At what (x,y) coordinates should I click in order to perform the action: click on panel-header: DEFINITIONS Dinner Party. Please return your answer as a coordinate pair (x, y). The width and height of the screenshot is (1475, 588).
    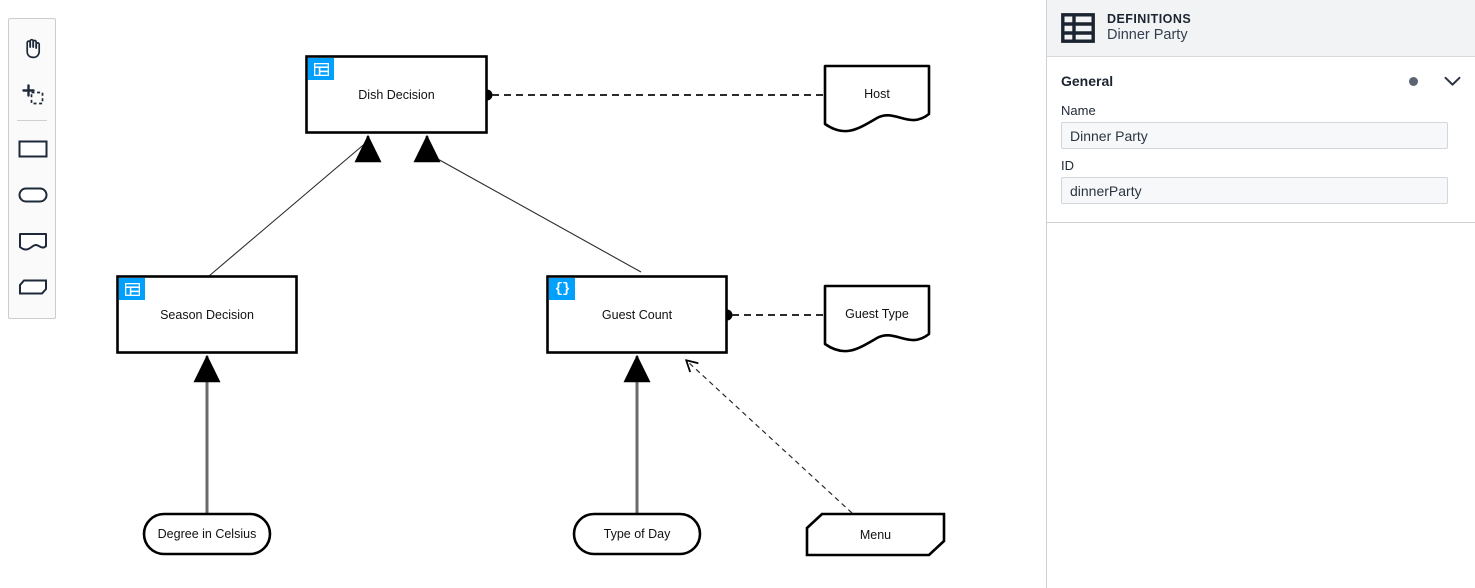
    Looking at the image, I should click on (1261, 28).